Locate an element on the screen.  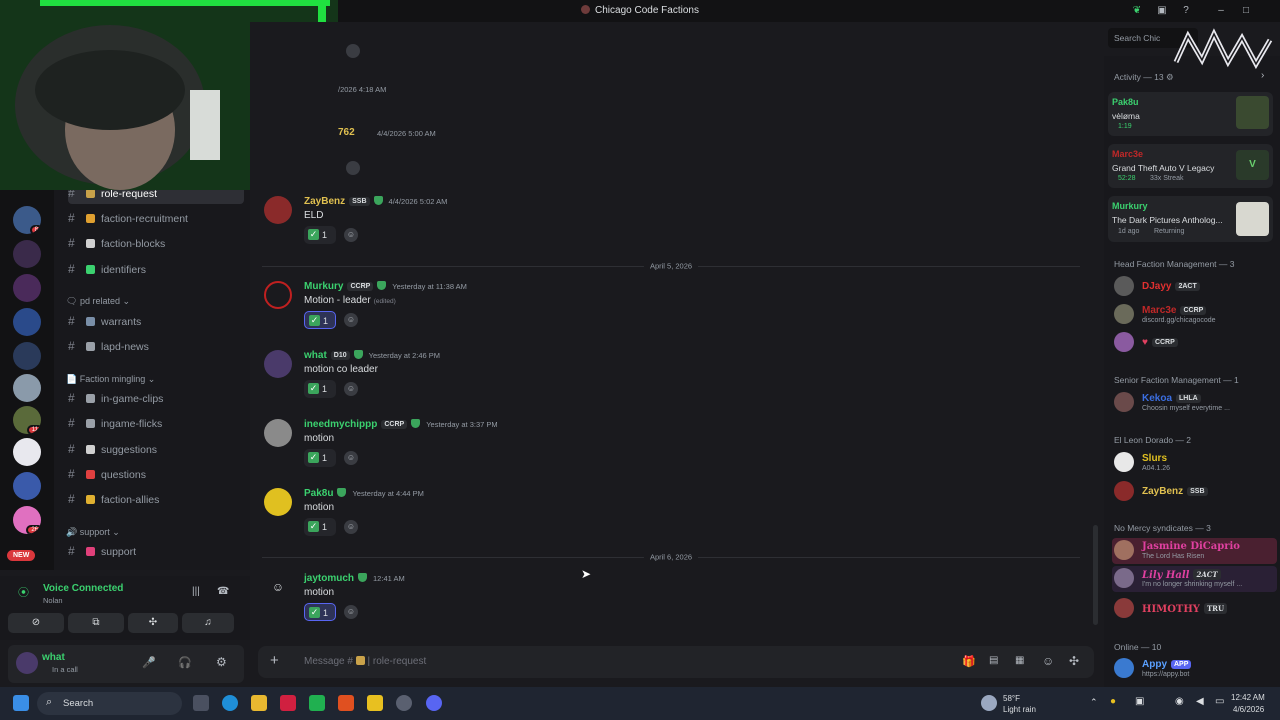
clock-date: 4/6/2026 is located at coordinates (1248, 709).